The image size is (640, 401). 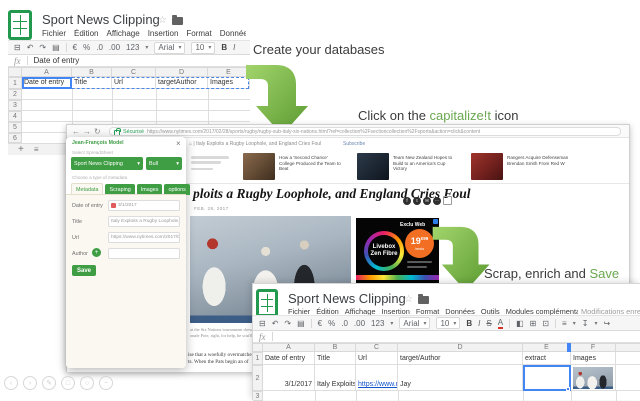 I want to click on author-add-icon: +, so click(x=96, y=252).